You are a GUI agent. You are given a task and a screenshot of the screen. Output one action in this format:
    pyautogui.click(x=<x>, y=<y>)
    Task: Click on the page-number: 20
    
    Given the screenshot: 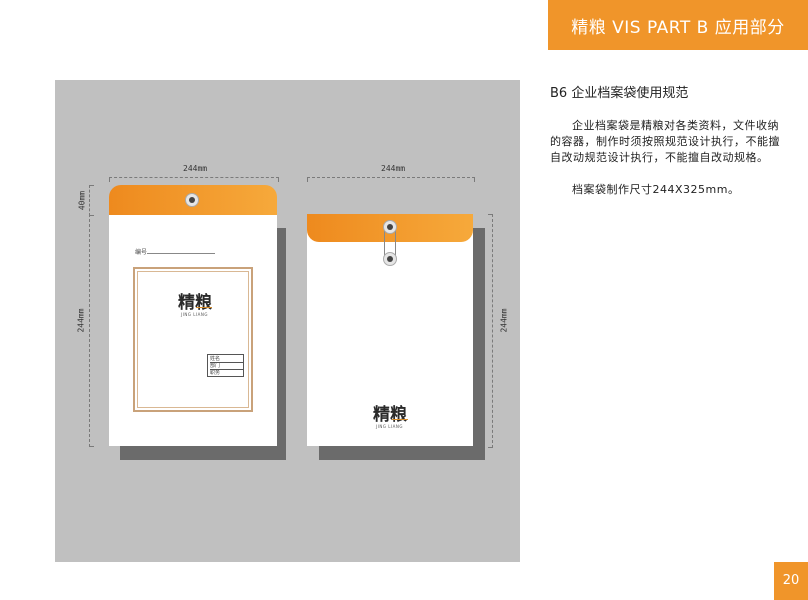 What is the action you would take?
    pyautogui.click(x=791, y=580)
    